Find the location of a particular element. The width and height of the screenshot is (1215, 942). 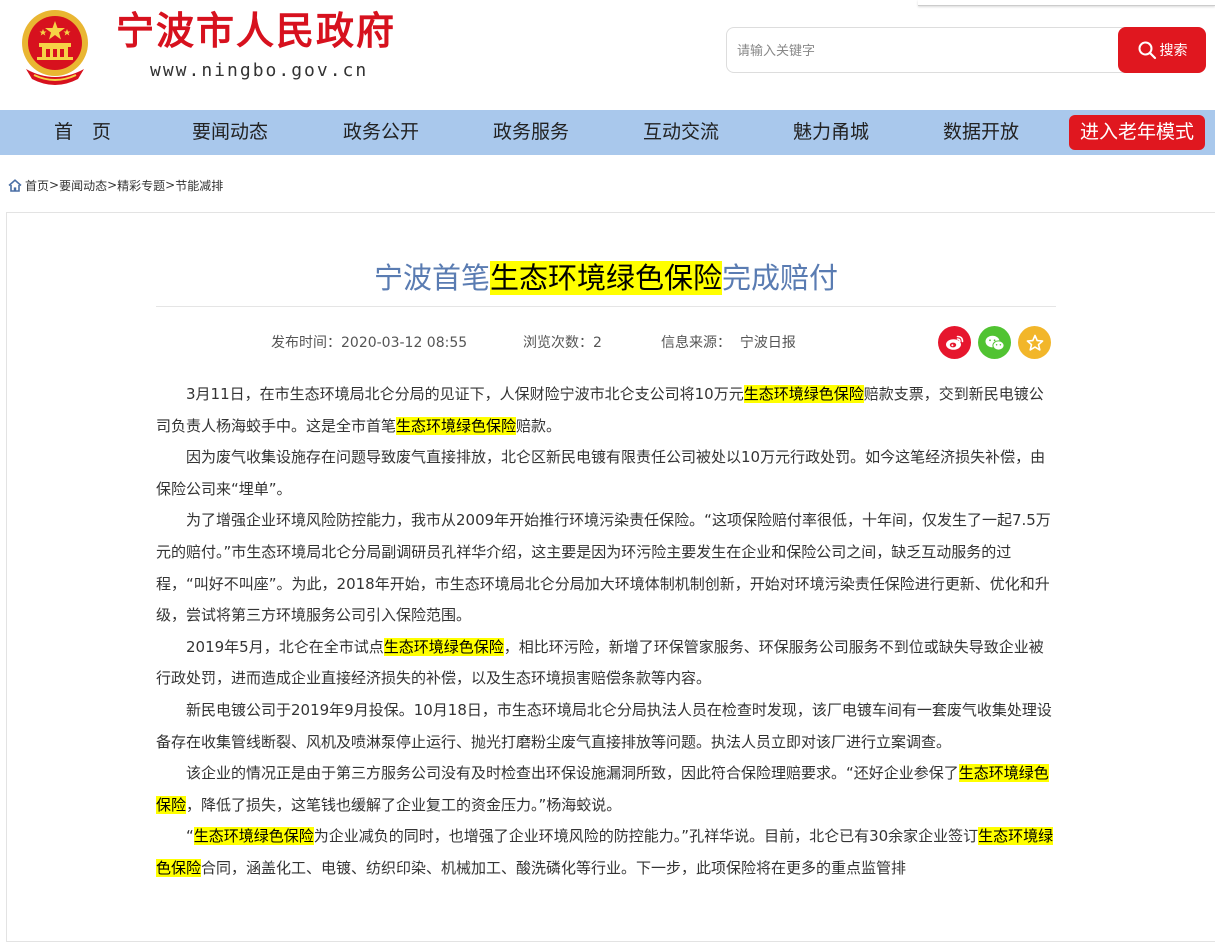

breadcrumb-item-energy: 节能减排 is located at coordinates (199, 185).